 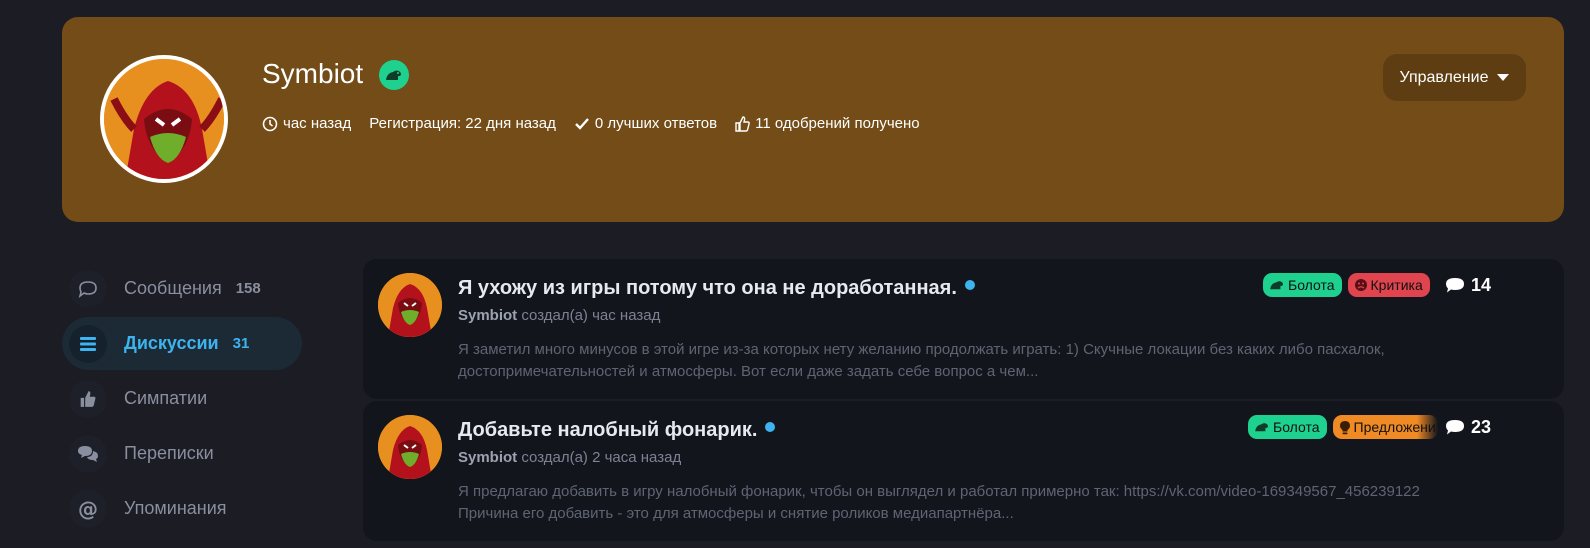 What do you see at coordinates (1481, 285) in the screenshot?
I see `reply-count-value: 14` at bounding box center [1481, 285].